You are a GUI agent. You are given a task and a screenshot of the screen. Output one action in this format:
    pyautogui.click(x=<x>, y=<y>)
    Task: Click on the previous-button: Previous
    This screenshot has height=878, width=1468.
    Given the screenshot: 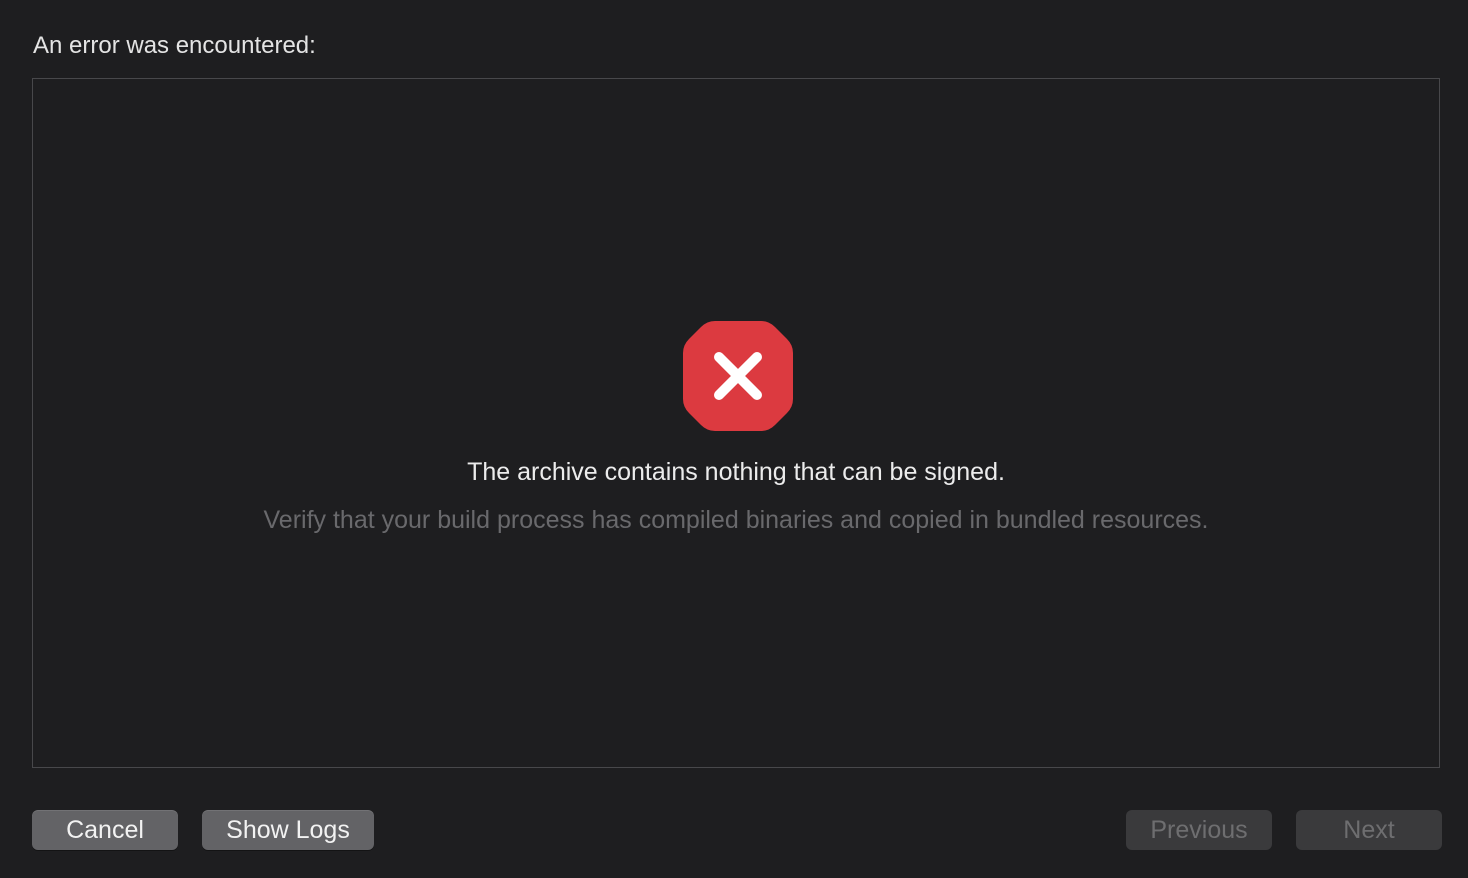 What is the action you would take?
    pyautogui.click(x=1199, y=830)
    